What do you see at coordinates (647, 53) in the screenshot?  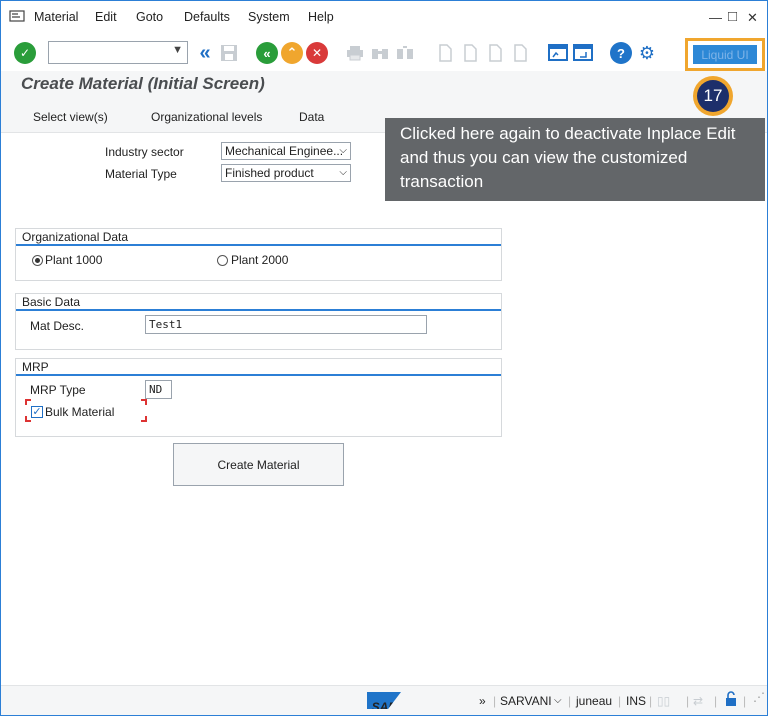 I see `gear-icon: ⚙` at bounding box center [647, 53].